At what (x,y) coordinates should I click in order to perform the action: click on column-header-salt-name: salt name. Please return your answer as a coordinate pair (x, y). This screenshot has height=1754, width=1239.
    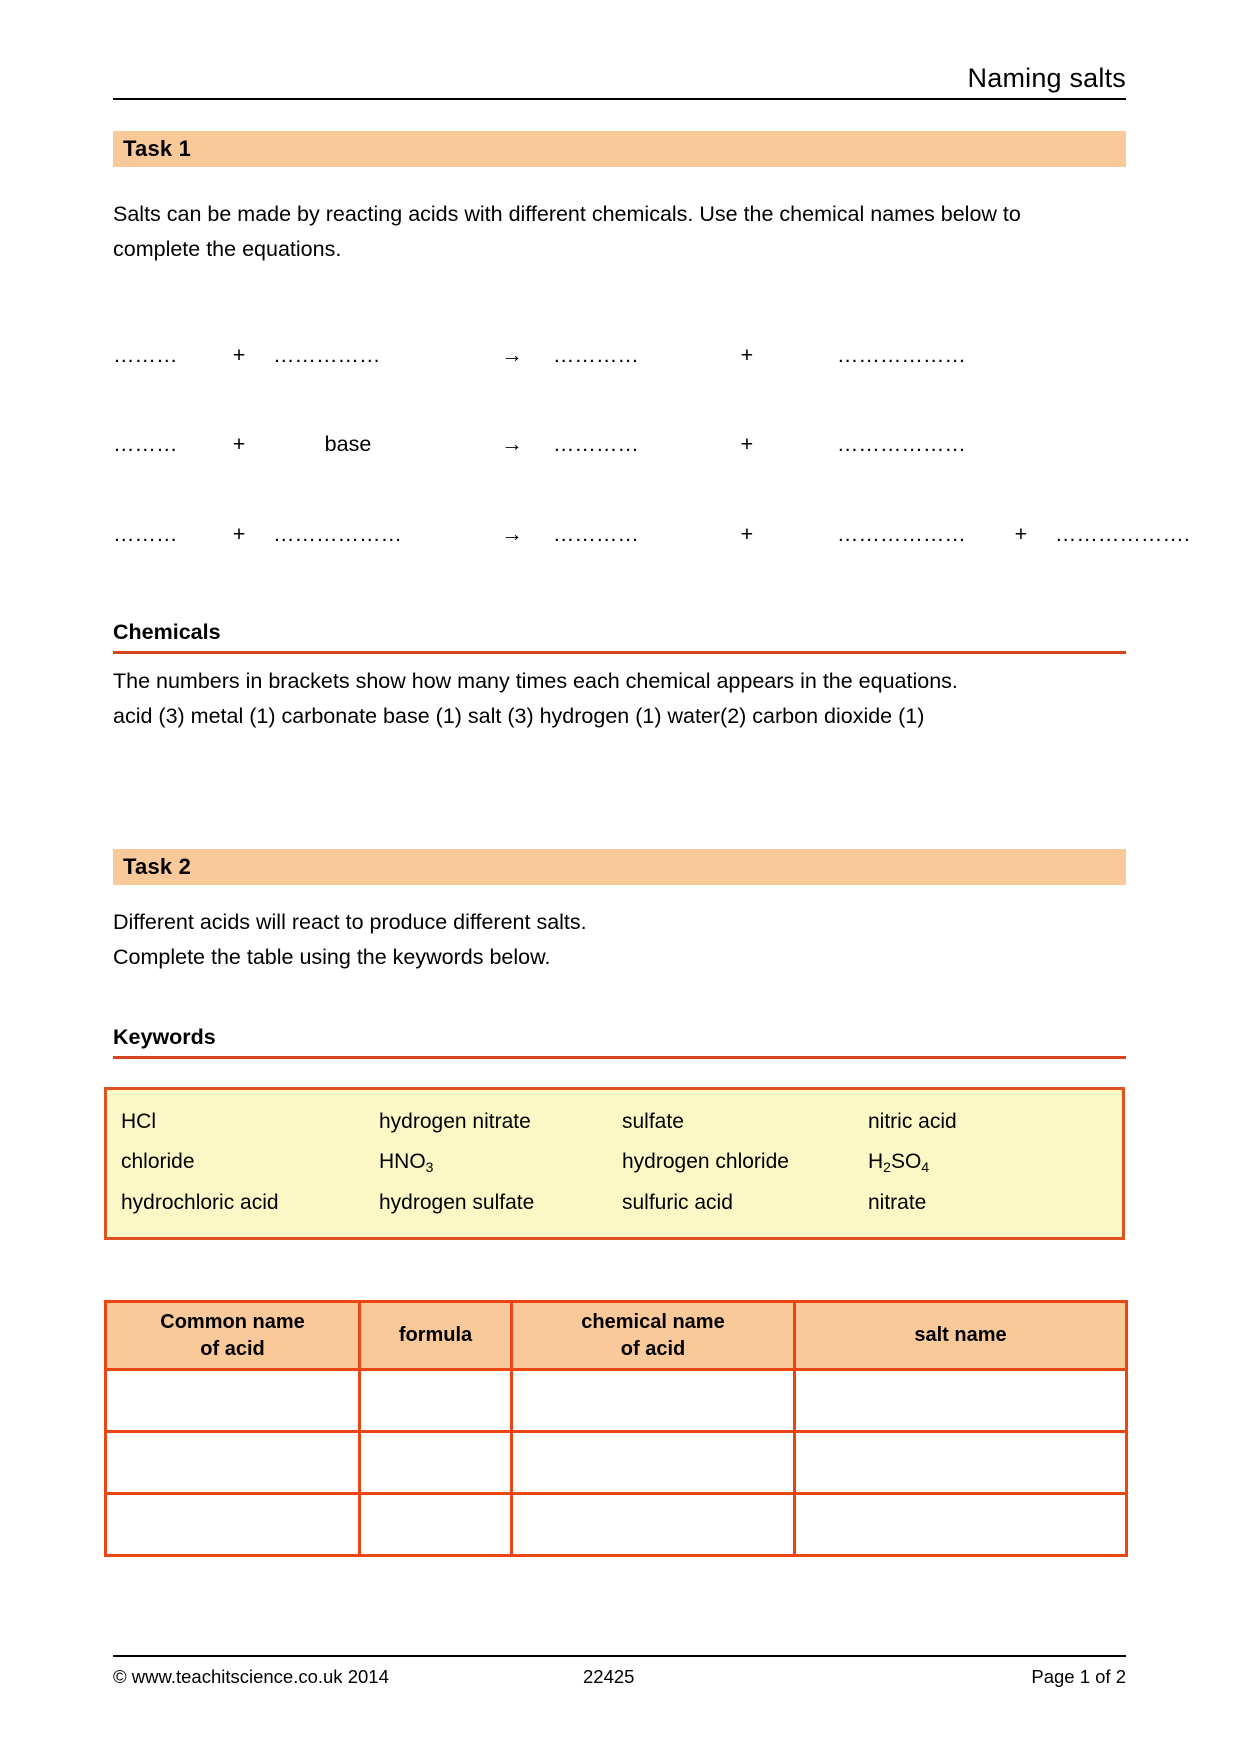
    Looking at the image, I should click on (960, 1335).